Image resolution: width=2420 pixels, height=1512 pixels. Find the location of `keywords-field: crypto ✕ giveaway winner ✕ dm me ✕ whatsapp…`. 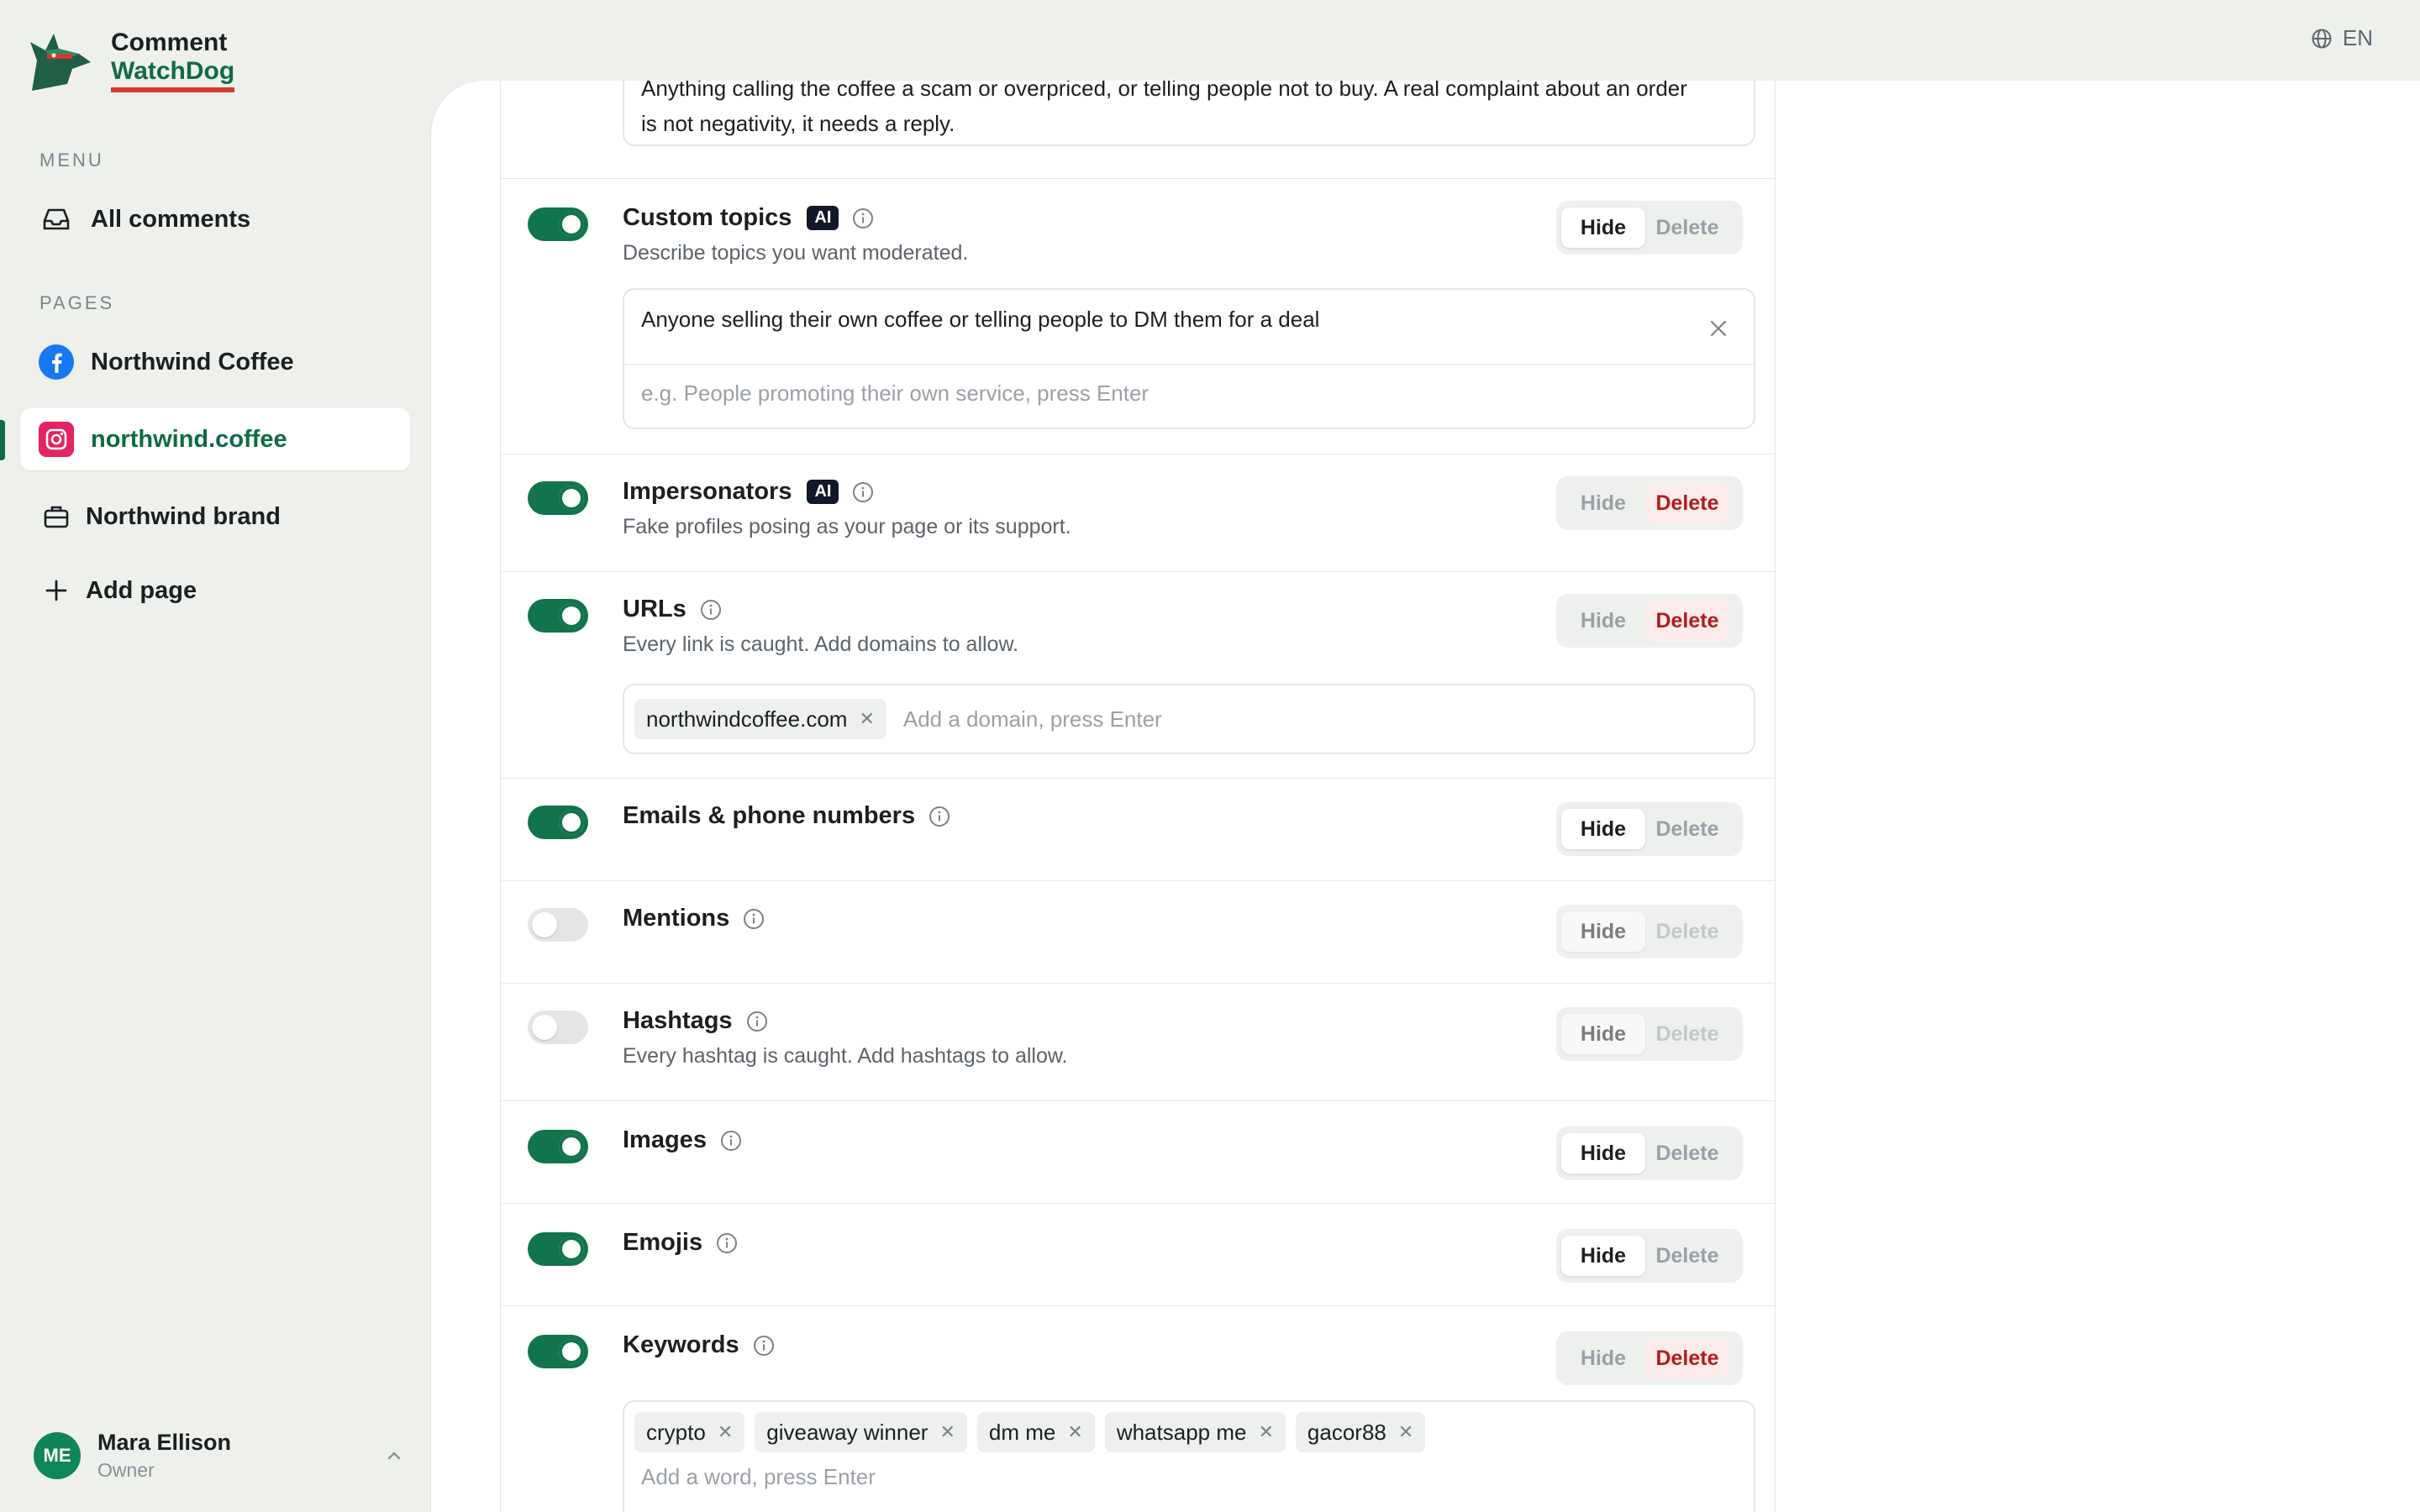

keywords-field: crypto ✕ giveaway winner ✕ dm me ✕ whatsapp… is located at coordinates (1189, 1456).